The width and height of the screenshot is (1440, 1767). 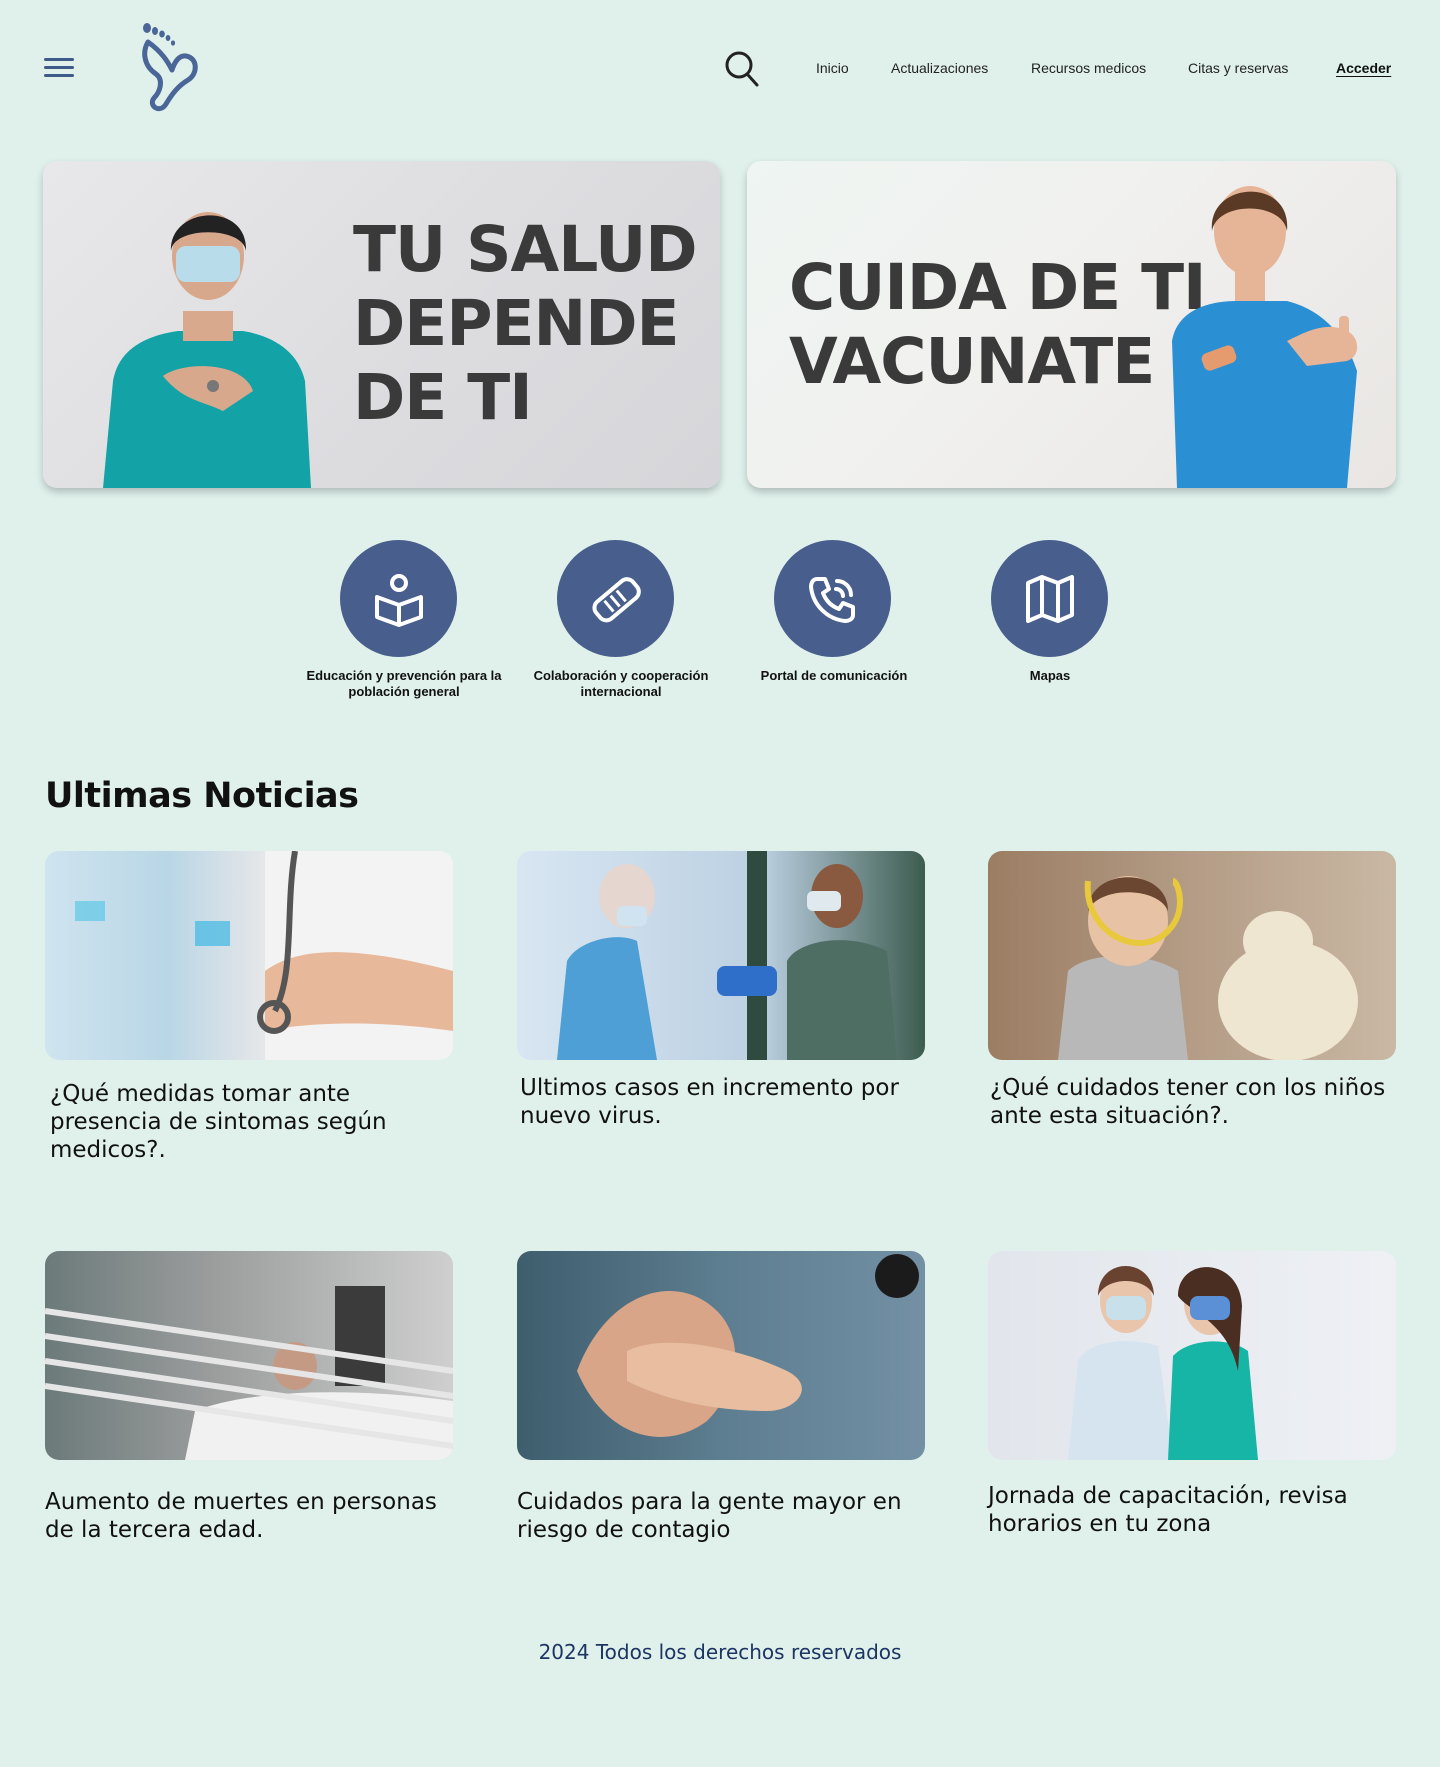 I want to click on quick-link-education, so click(x=398, y=598).